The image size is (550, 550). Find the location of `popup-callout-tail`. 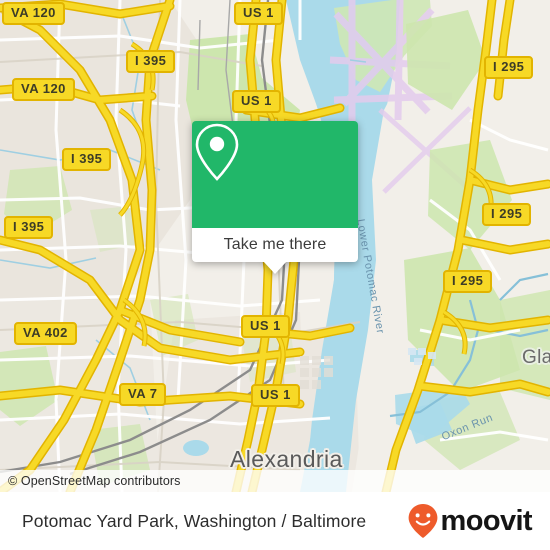

popup-callout-tail is located at coordinates (275, 267).